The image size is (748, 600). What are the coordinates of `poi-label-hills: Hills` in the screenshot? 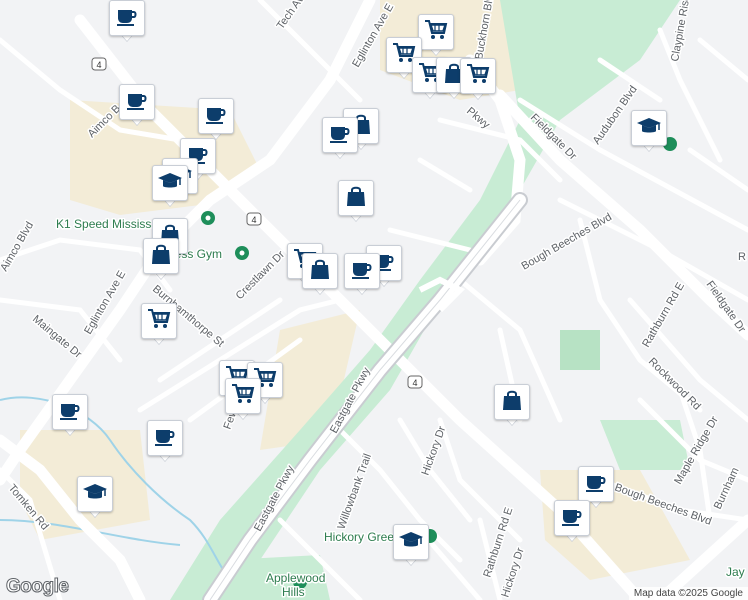 It's located at (293, 592).